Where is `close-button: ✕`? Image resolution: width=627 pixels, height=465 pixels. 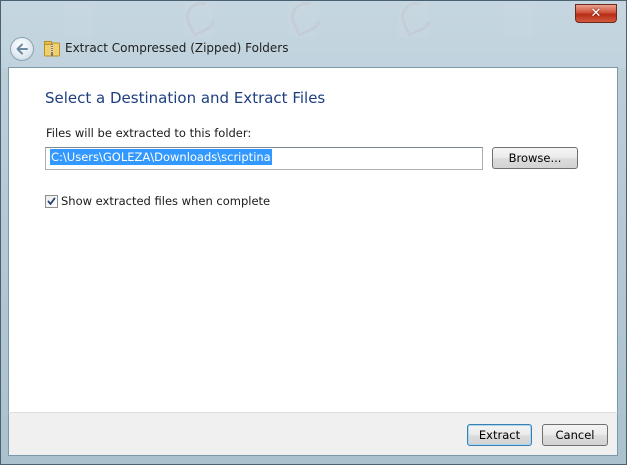 close-button: ✕ is located at coordinates (596, 13).